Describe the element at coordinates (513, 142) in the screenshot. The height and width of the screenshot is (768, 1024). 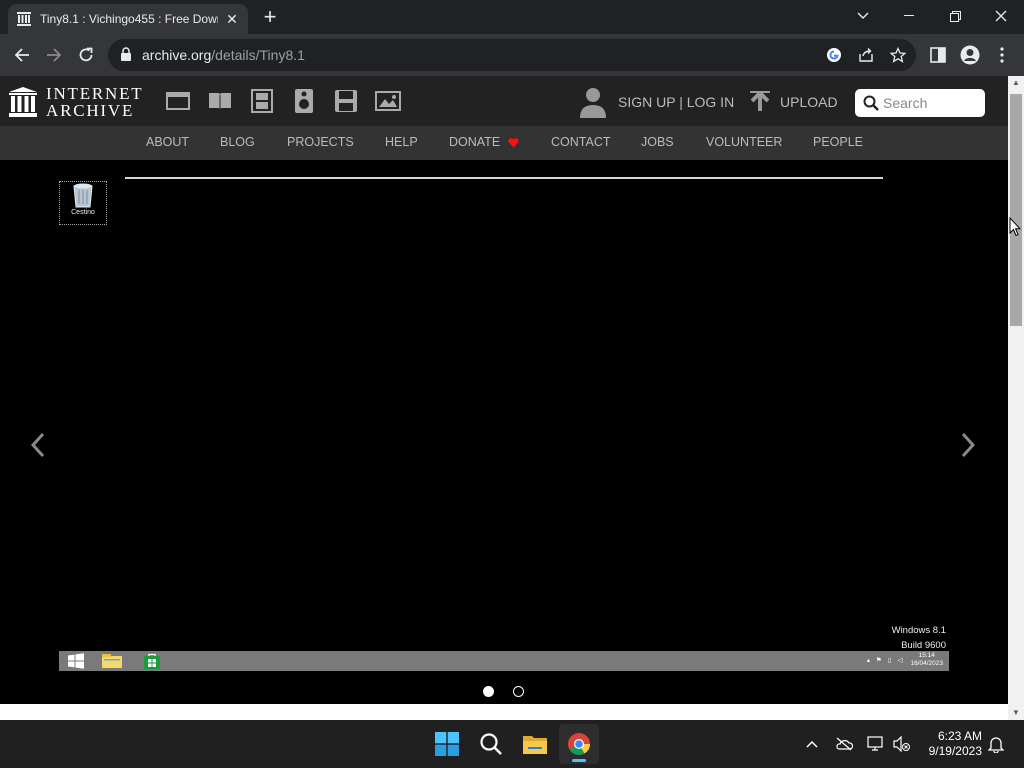
I see `heart-icon` at that location.